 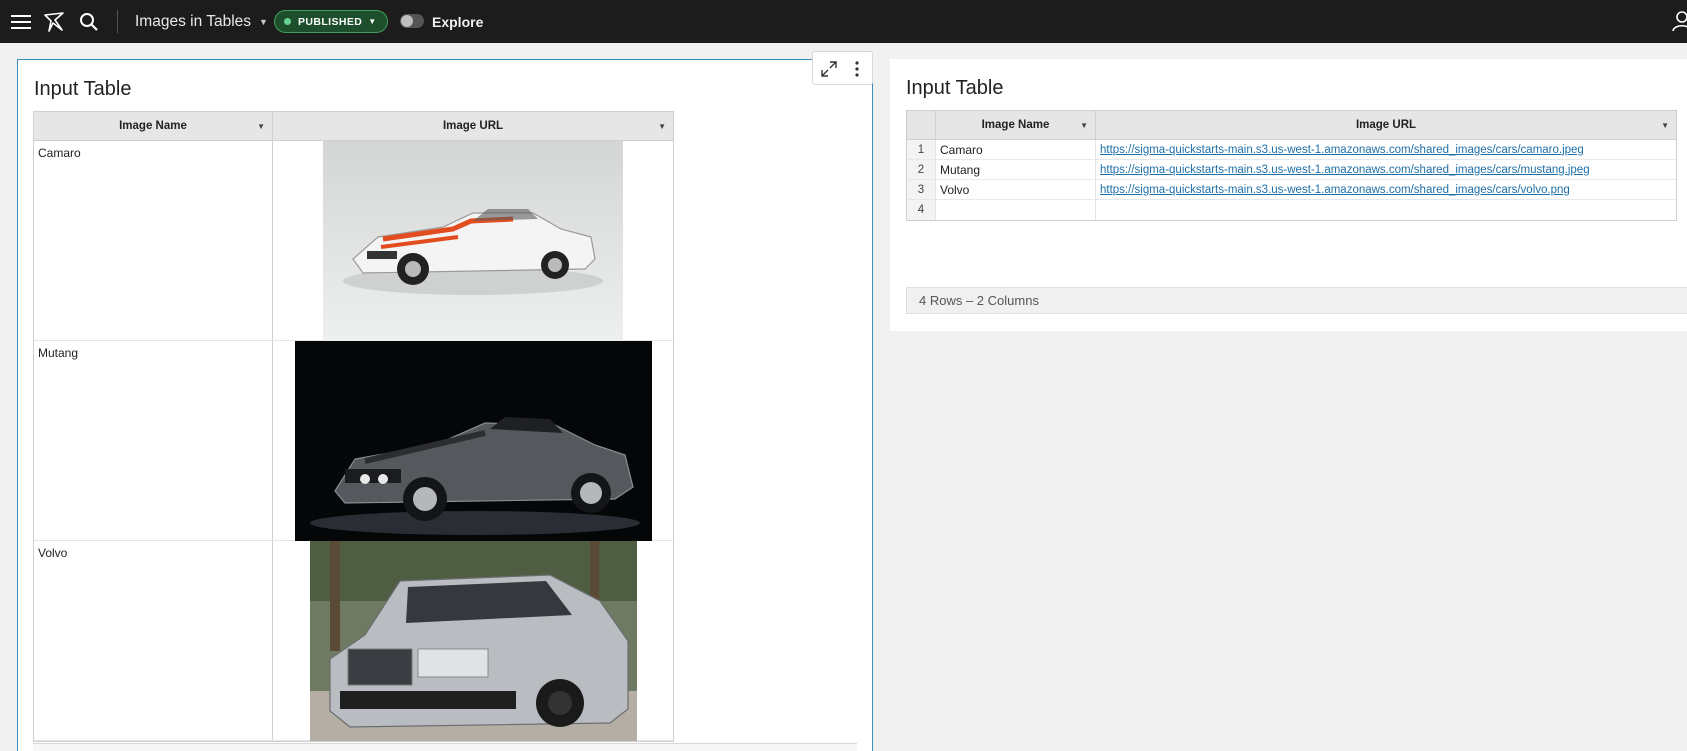 What do you see at coordinates (921, 149) in the screenshot?
I see `row-number: 1` at bounding box center [921, 149].